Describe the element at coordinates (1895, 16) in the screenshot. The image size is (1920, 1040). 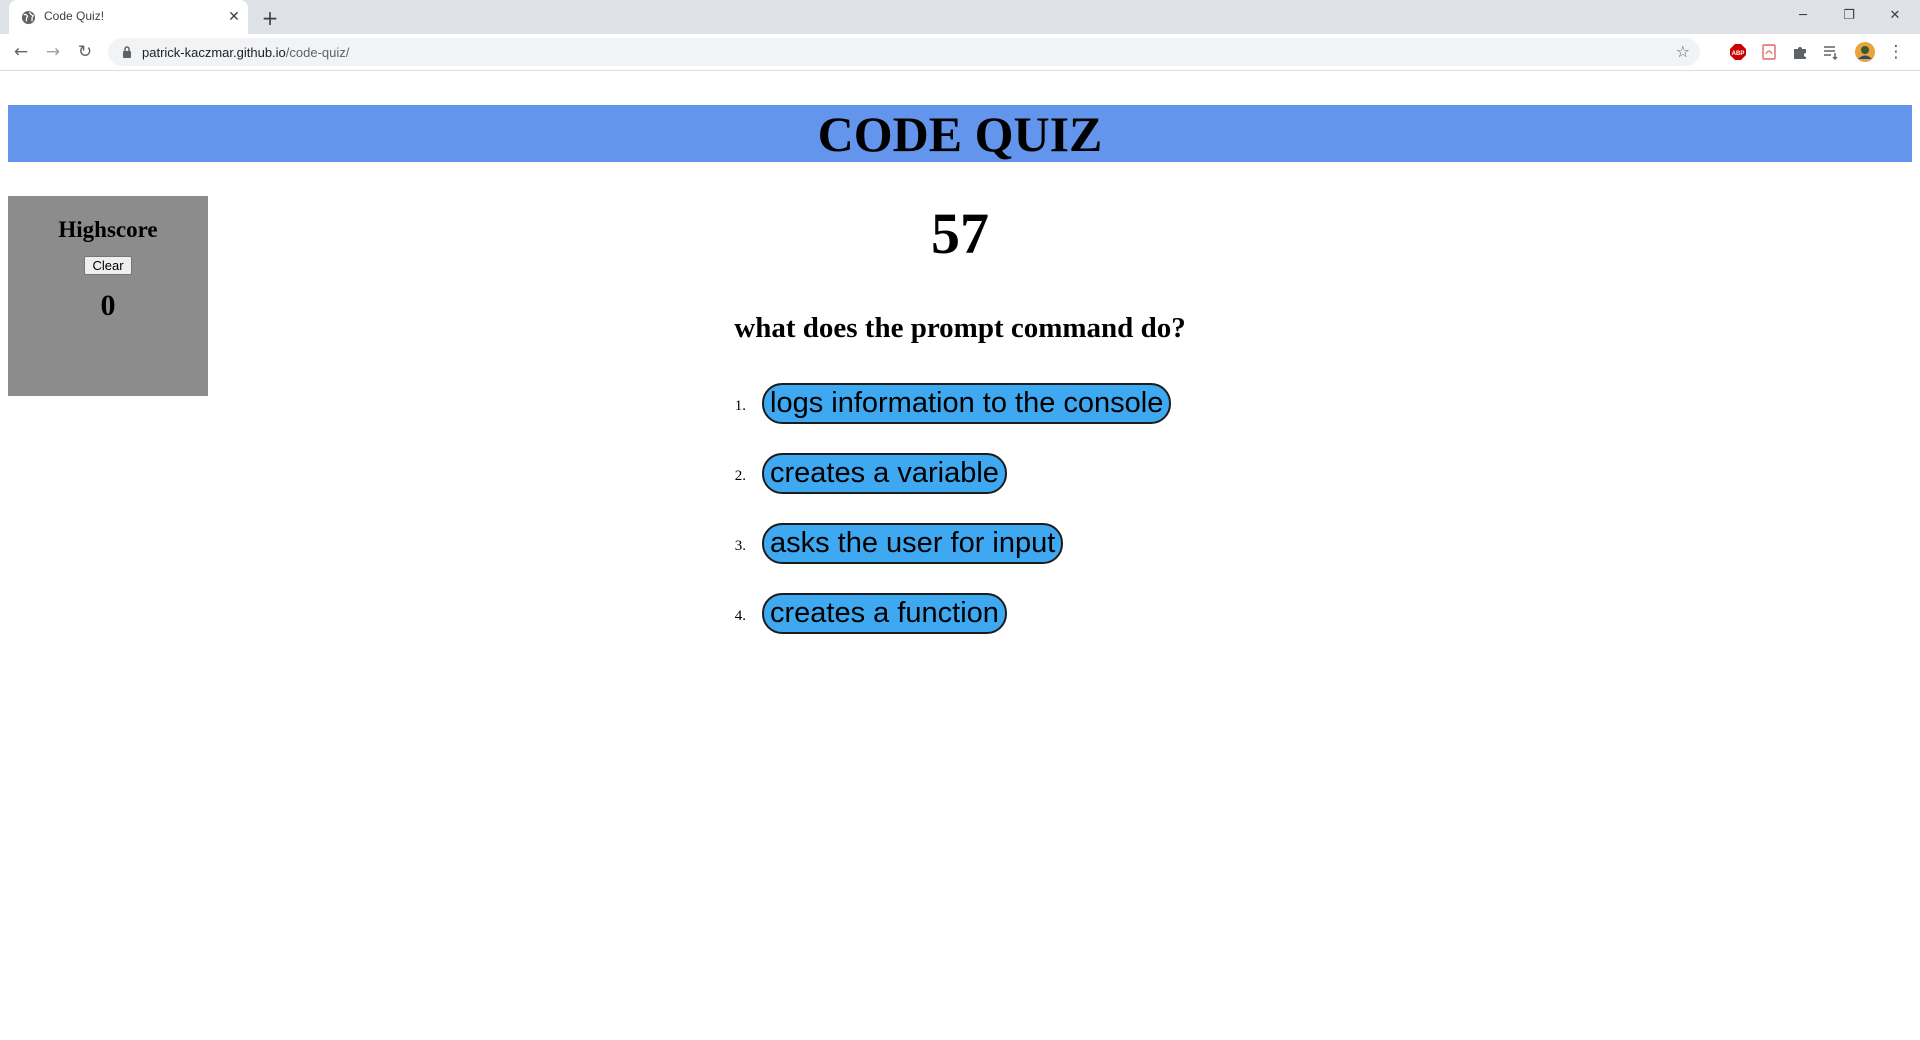
I see `close-window-icon: ✕` at that location.